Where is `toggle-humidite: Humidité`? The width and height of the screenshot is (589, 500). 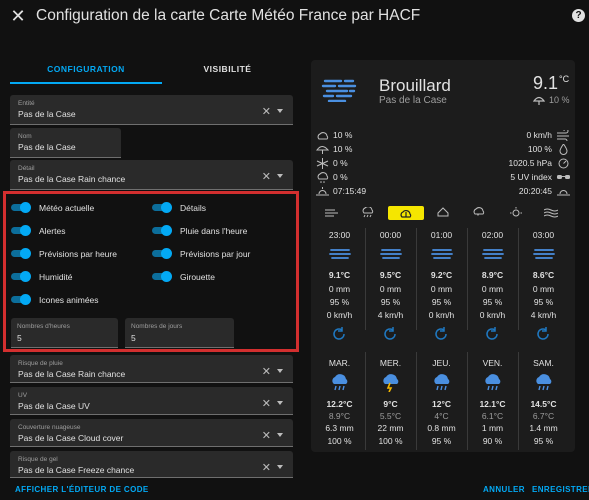 toggle-humidite: Humidité is located at coordinates (41, 276).